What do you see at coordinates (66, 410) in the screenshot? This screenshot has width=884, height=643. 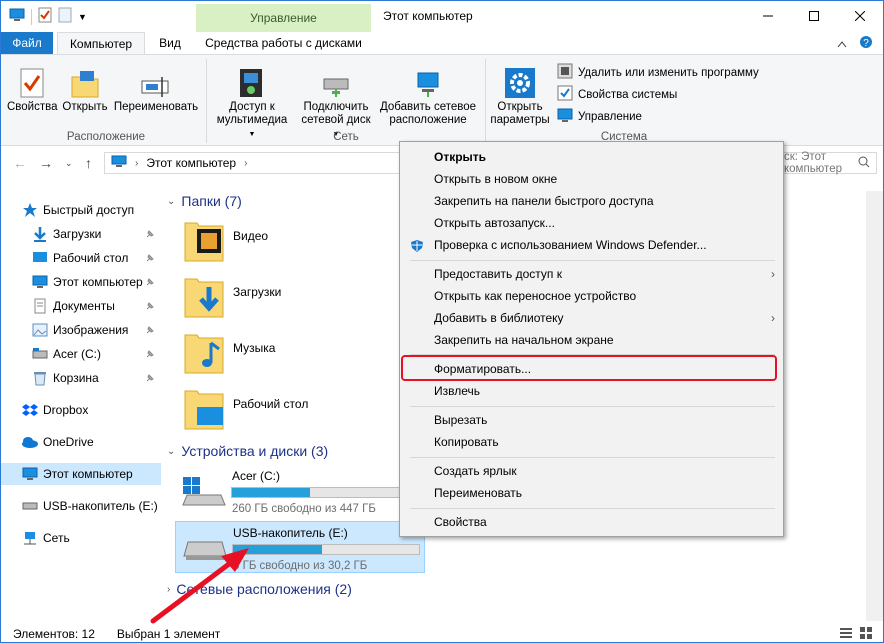 I see `sidebar-item-label: Dropbox` at bounding box center [66, 410].